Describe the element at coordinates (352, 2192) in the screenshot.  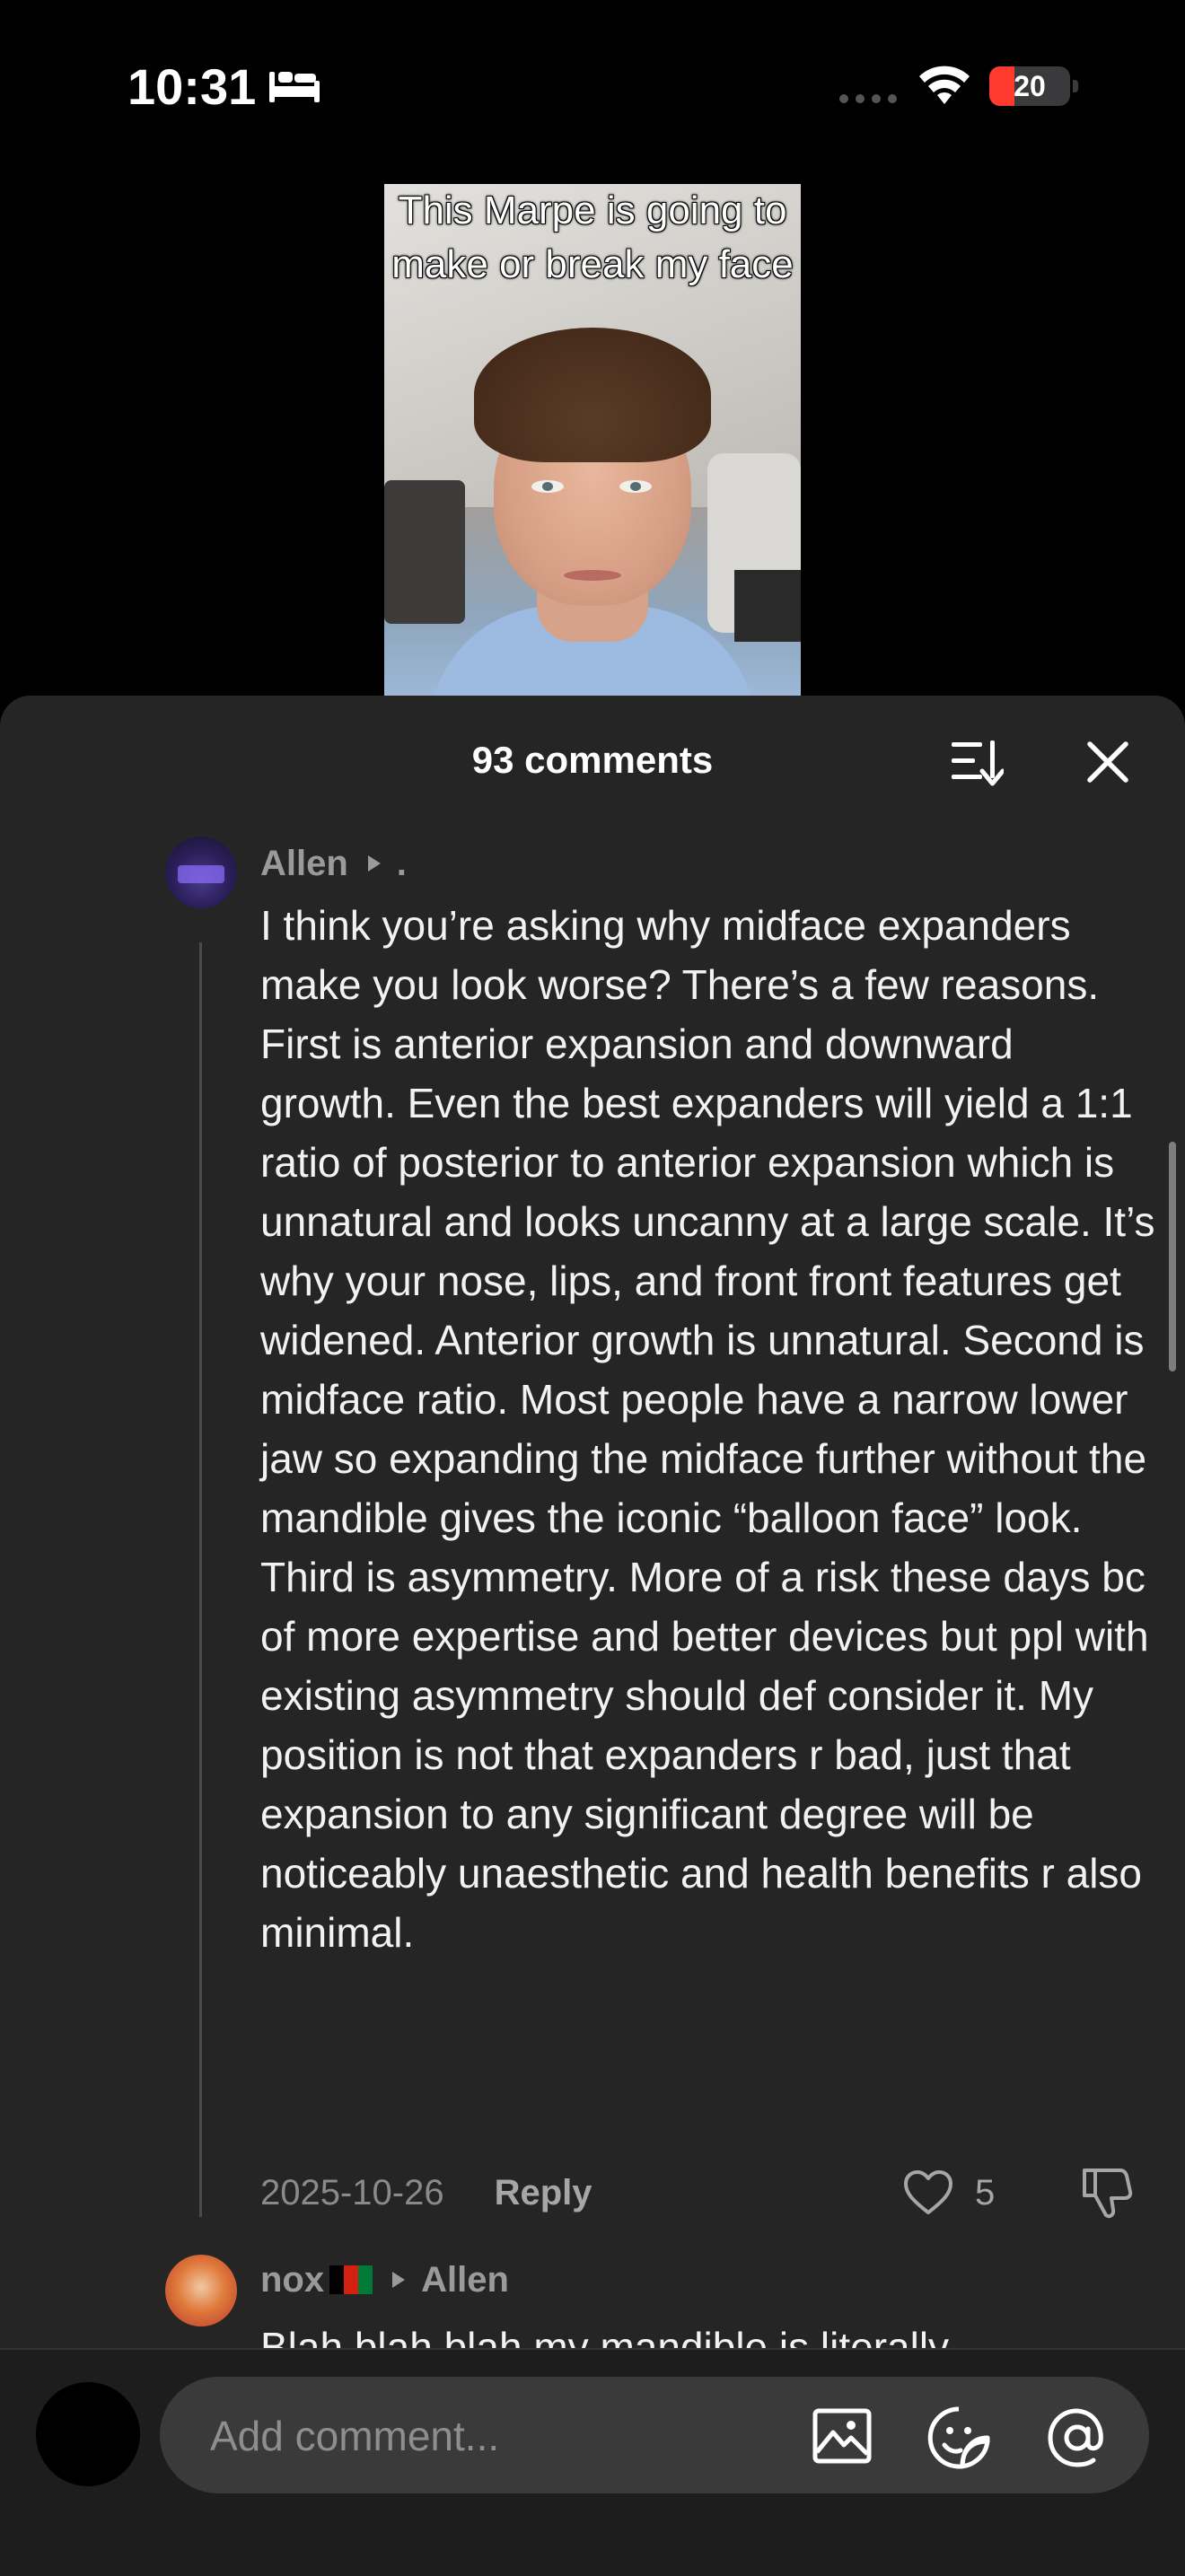
I see `comment-date: 2025-10-26` at that location.